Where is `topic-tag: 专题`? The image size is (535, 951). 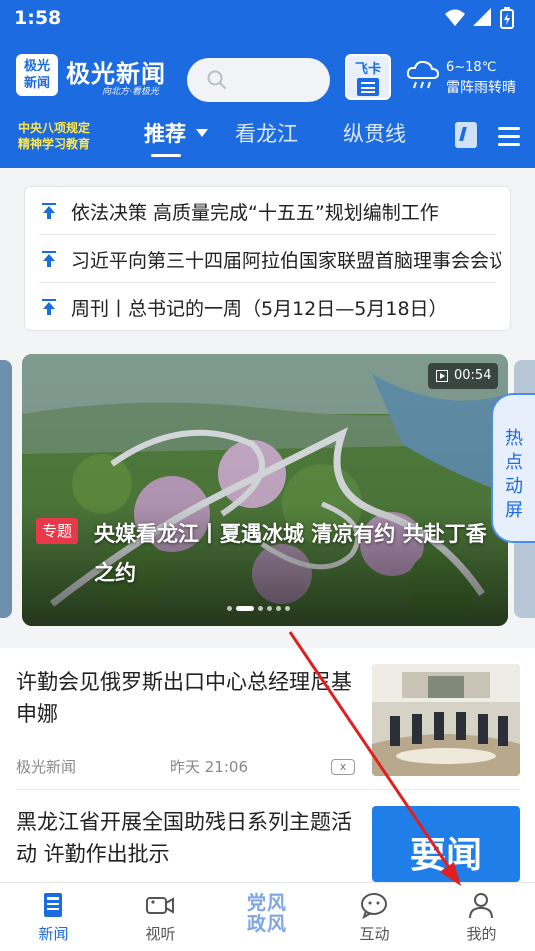 topic-tag: 专题 is located at coordinates (57, 531).